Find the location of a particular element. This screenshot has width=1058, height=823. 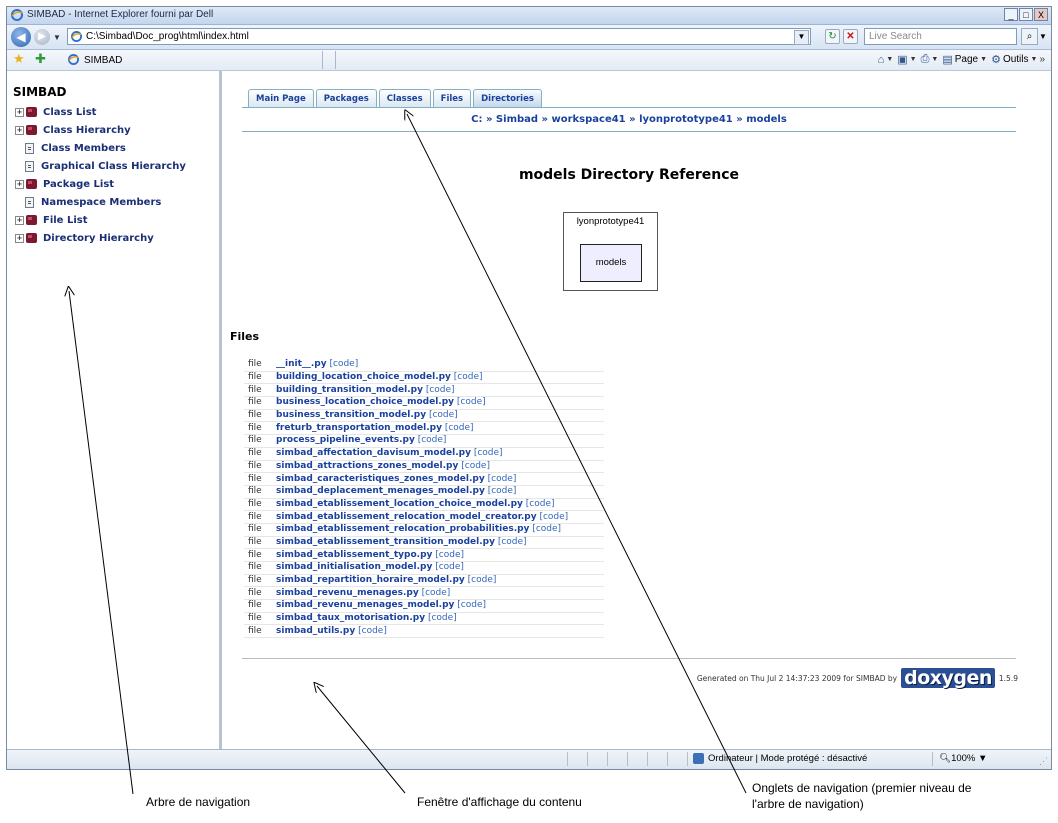

doxygen-logo: doxygen is located at coordinates (948, 678).